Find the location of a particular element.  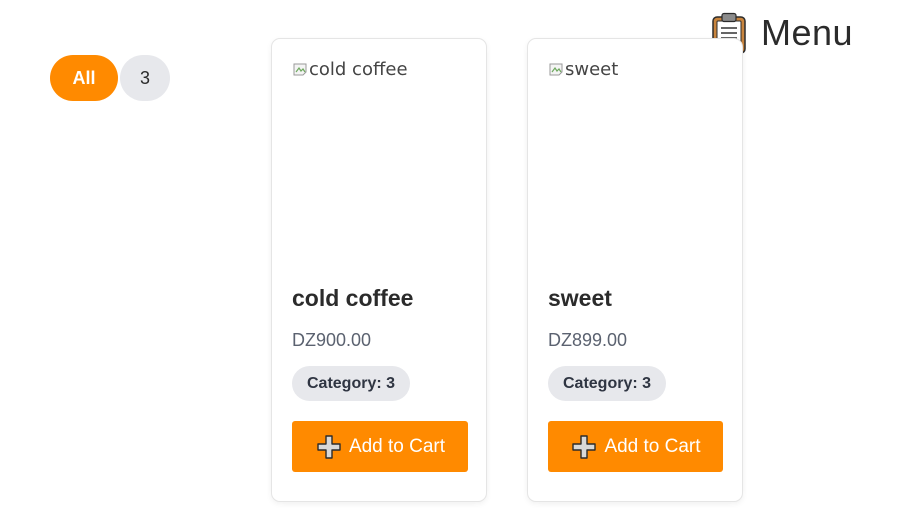

menu-title: Menu is located at coordinates (807, 32).